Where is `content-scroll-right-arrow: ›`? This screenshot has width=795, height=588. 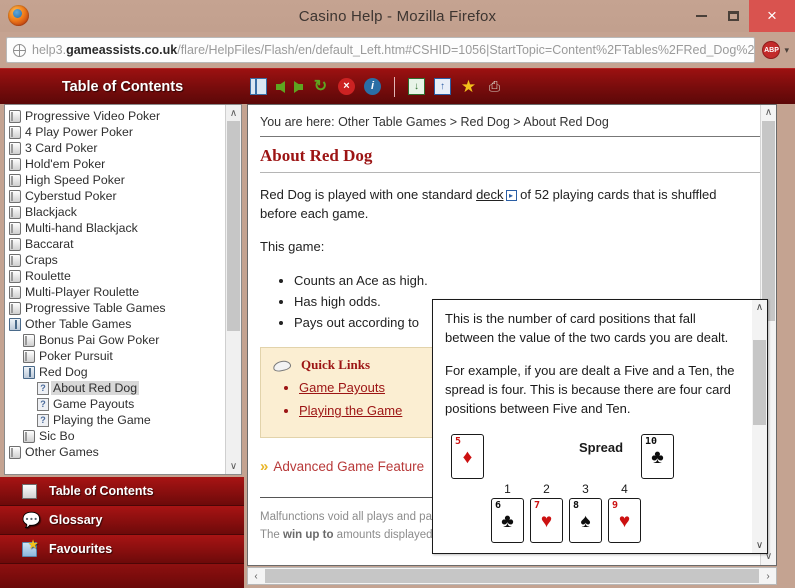
content-scroll-right-arrow: › is located at coordinates (768, 576).